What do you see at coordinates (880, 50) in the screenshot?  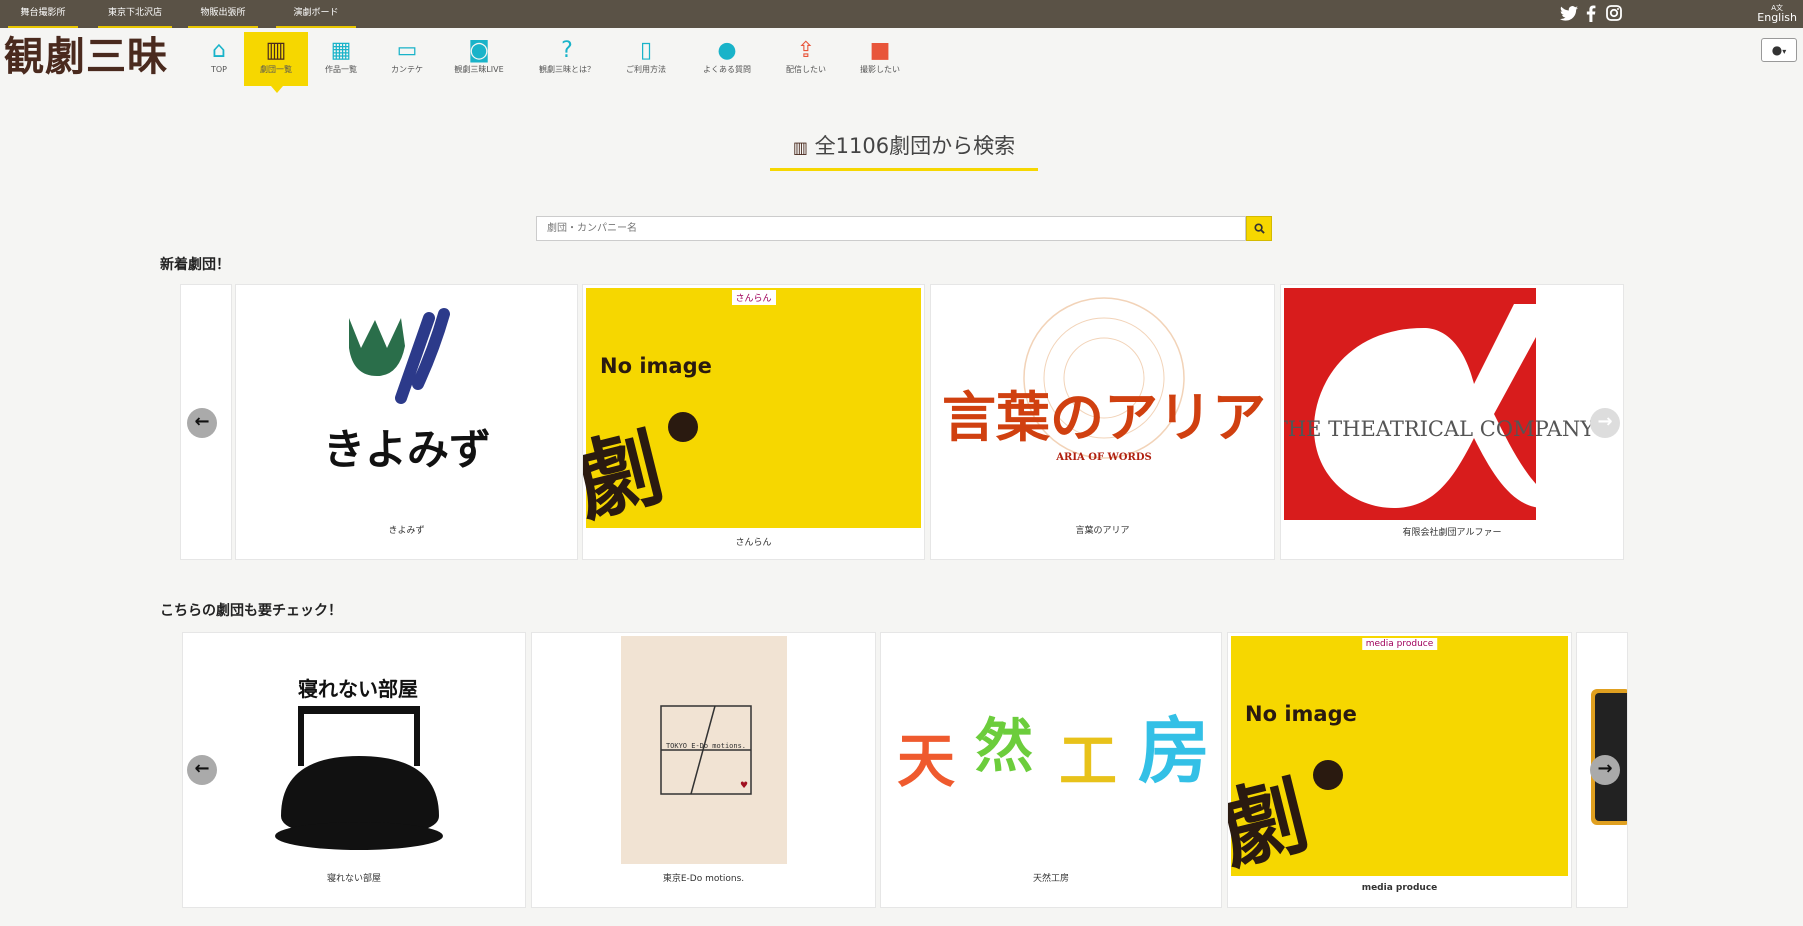 I see `video-camera-icon: ■` at bounding box center [880, 50].